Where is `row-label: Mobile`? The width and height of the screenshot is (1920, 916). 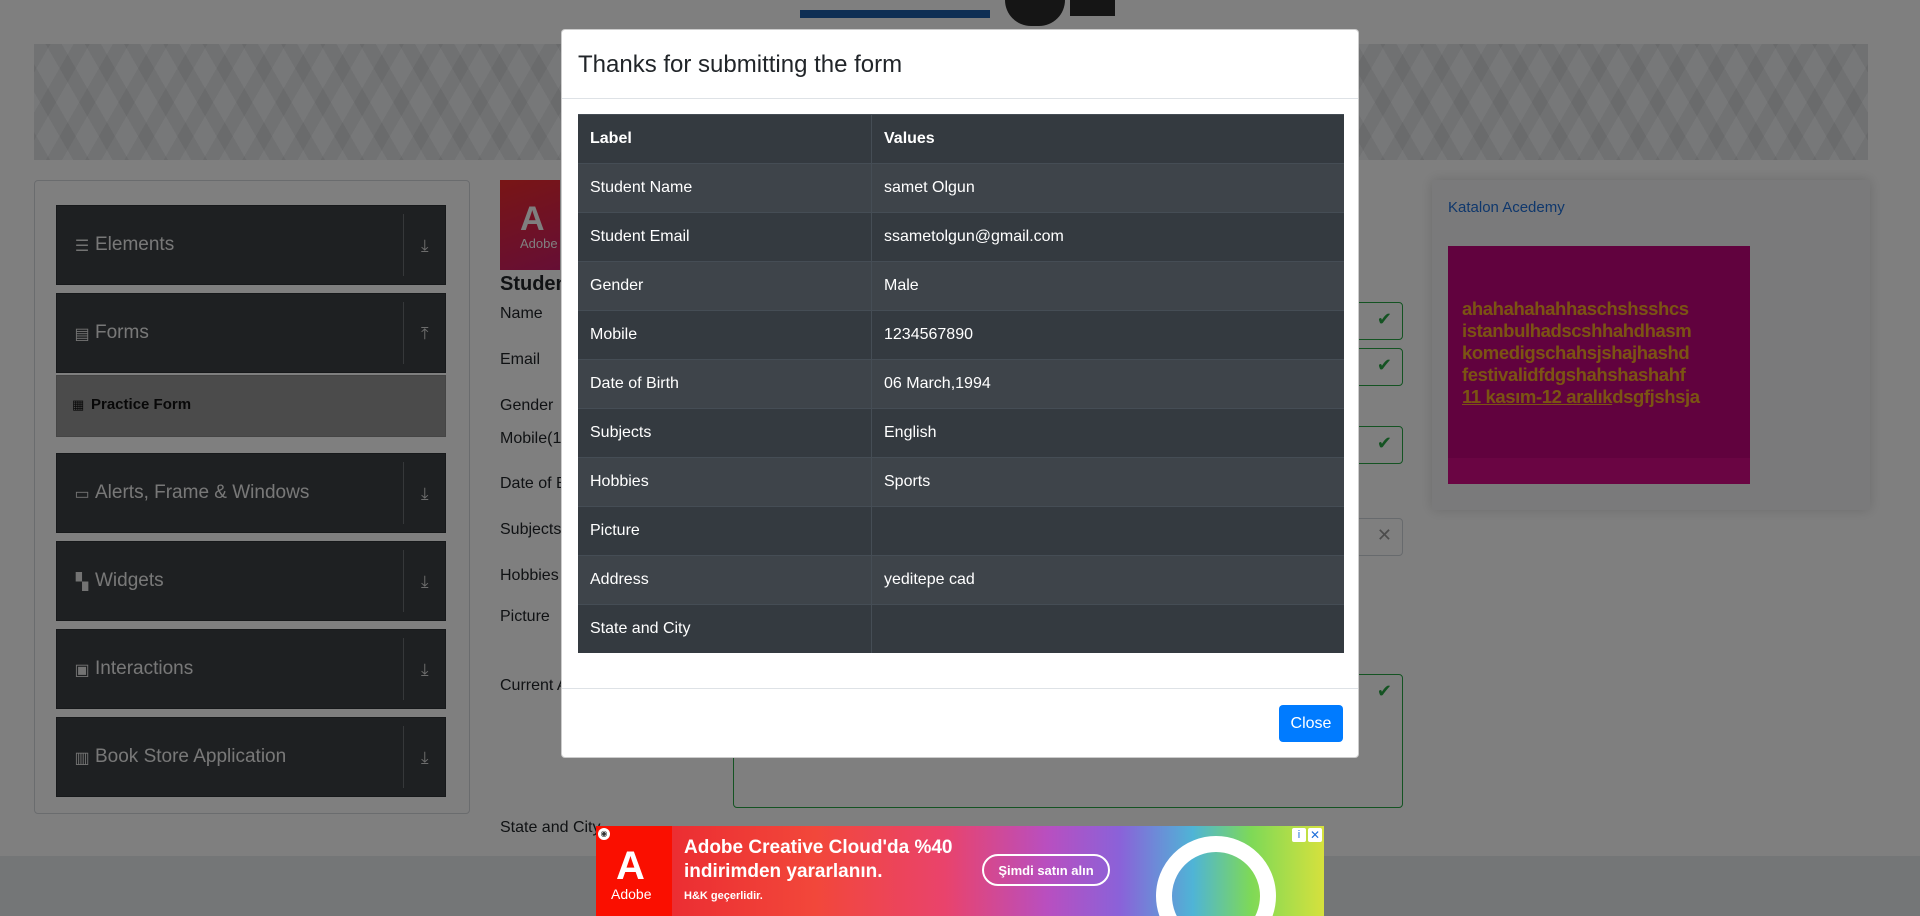 row-label: Mobile is located at coordinates (725, 335).